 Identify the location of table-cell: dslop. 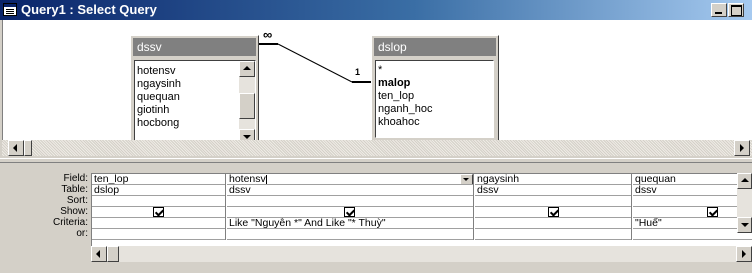
(158, 190).